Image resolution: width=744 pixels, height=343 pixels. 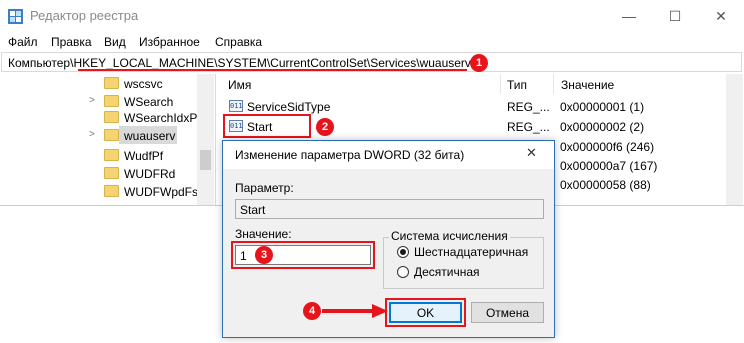 What do you see at coordinates (471, 252) in the screenshot?
I see `radio-label: Шестнадцатеричная` at bounding box center [471, 252].